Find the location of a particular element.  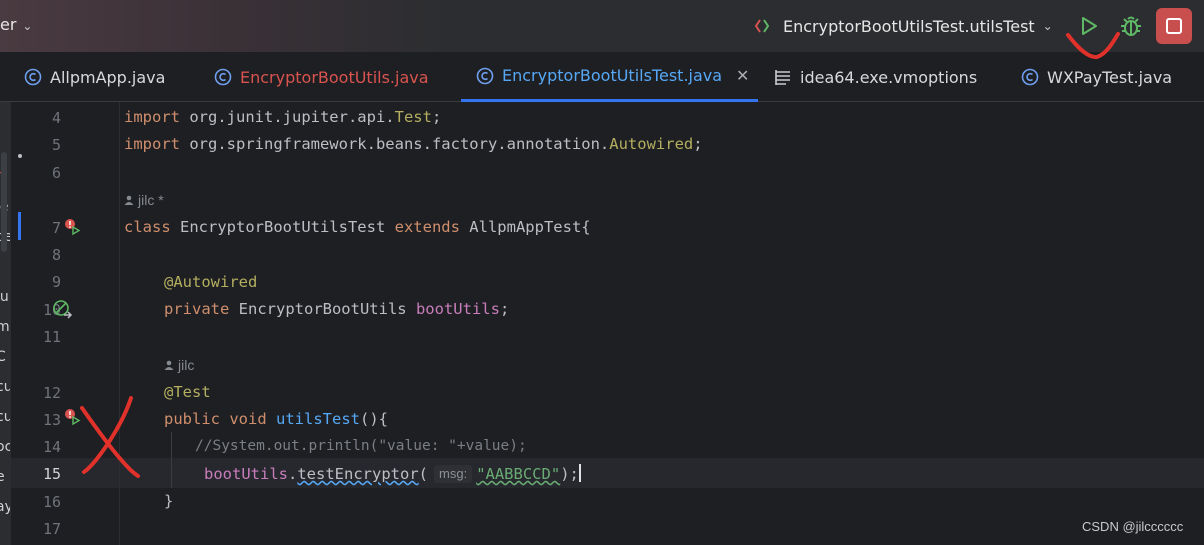

line-number: 12 is located at coordinates (51, 393).